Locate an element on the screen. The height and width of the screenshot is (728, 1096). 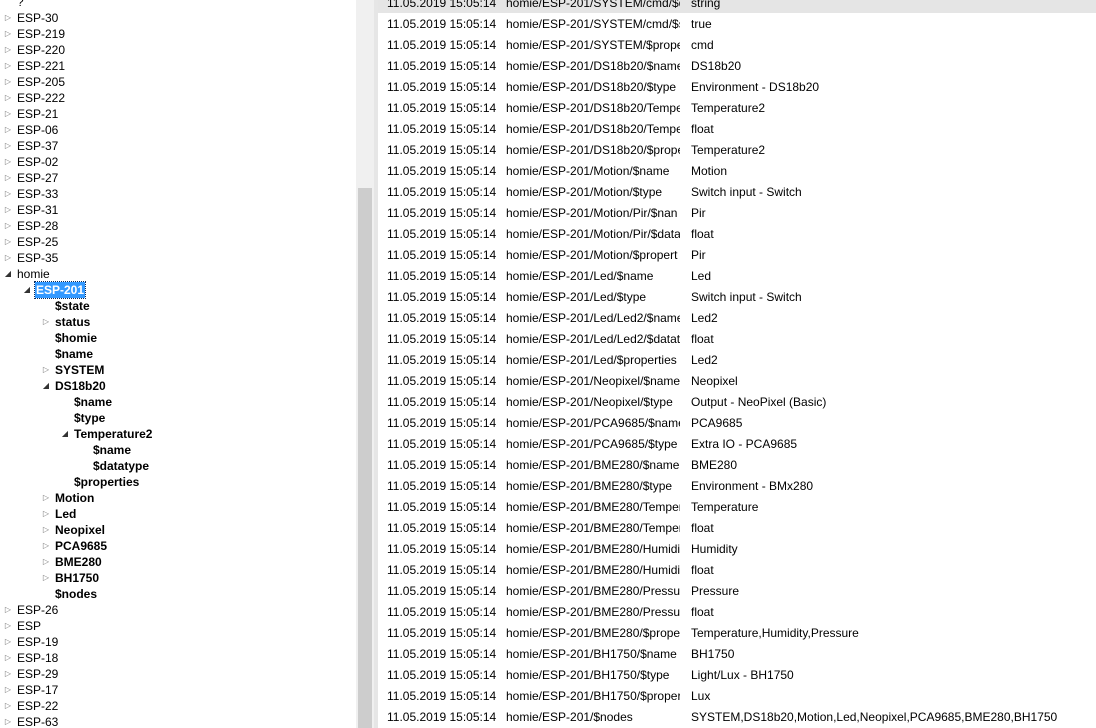
tree-node: ▷ SYSTEM is located at coordinates (178, 370).